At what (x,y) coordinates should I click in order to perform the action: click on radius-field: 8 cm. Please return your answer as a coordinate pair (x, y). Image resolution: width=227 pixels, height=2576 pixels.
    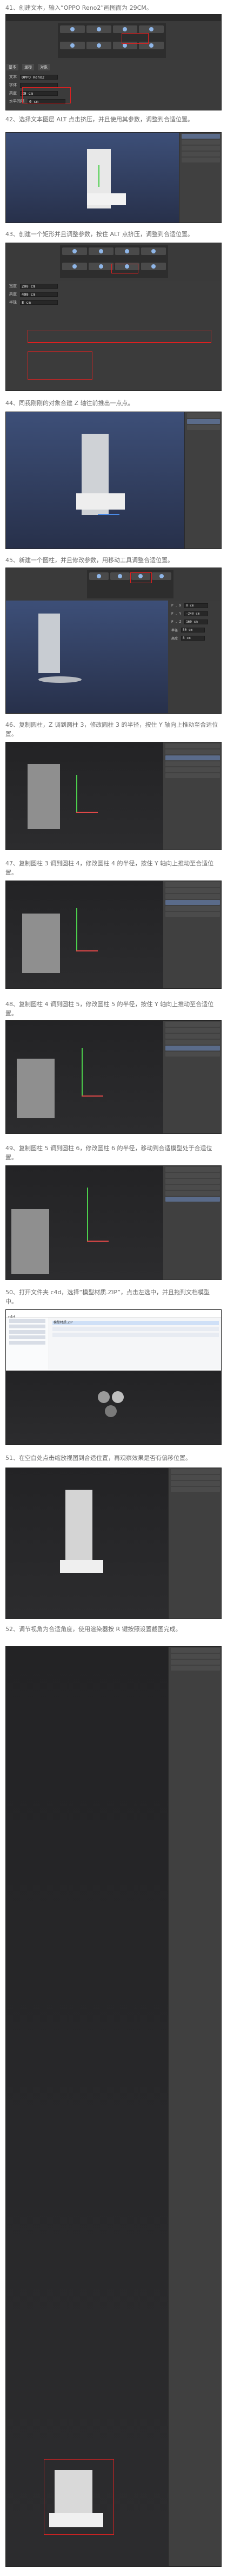
    Looking at the image, I should click on (39, 302).